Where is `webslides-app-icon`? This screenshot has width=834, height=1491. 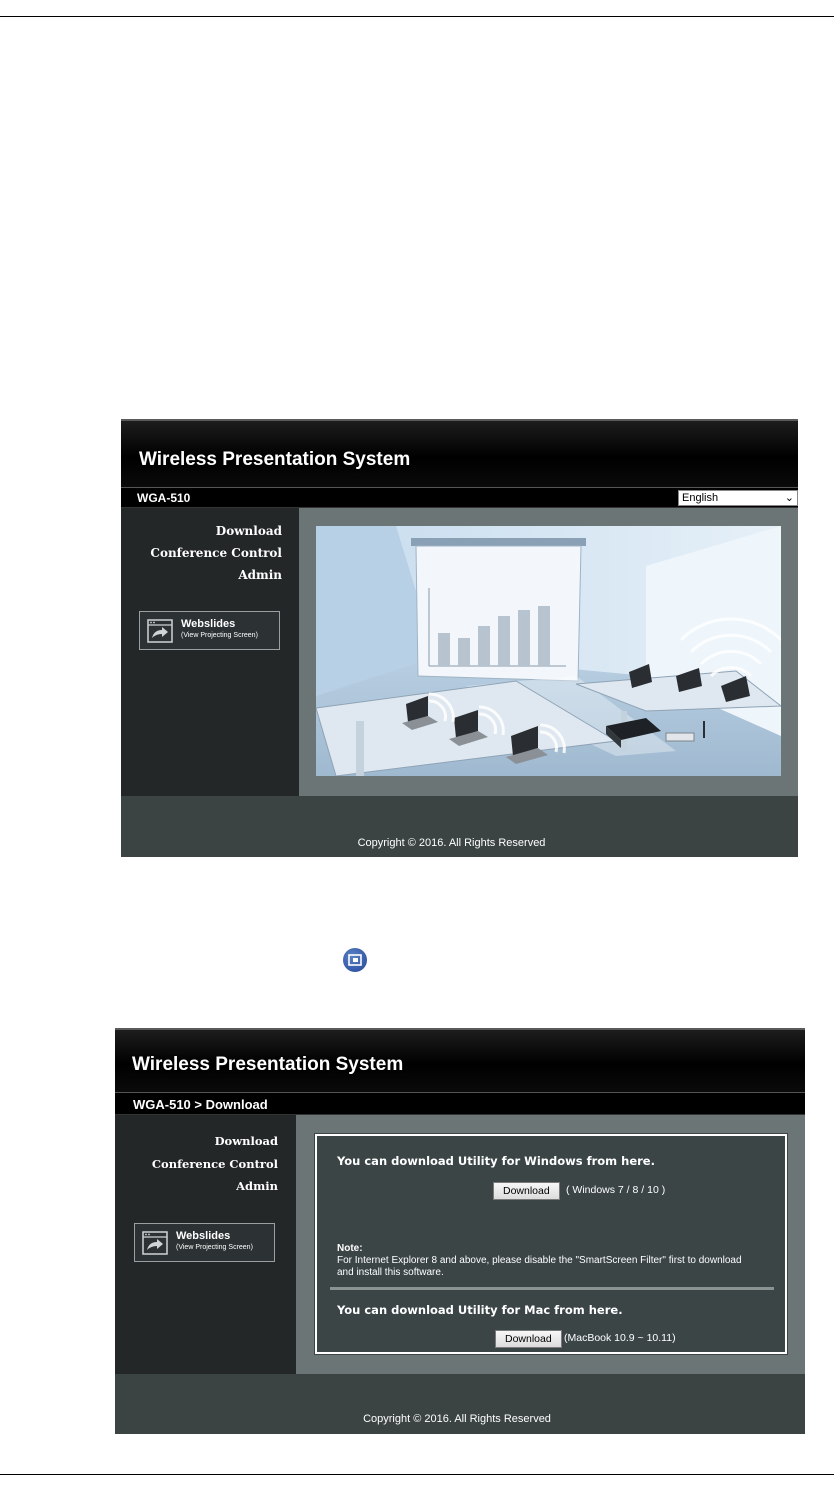
webslides-app-icon is located at coordinates (355, 960).